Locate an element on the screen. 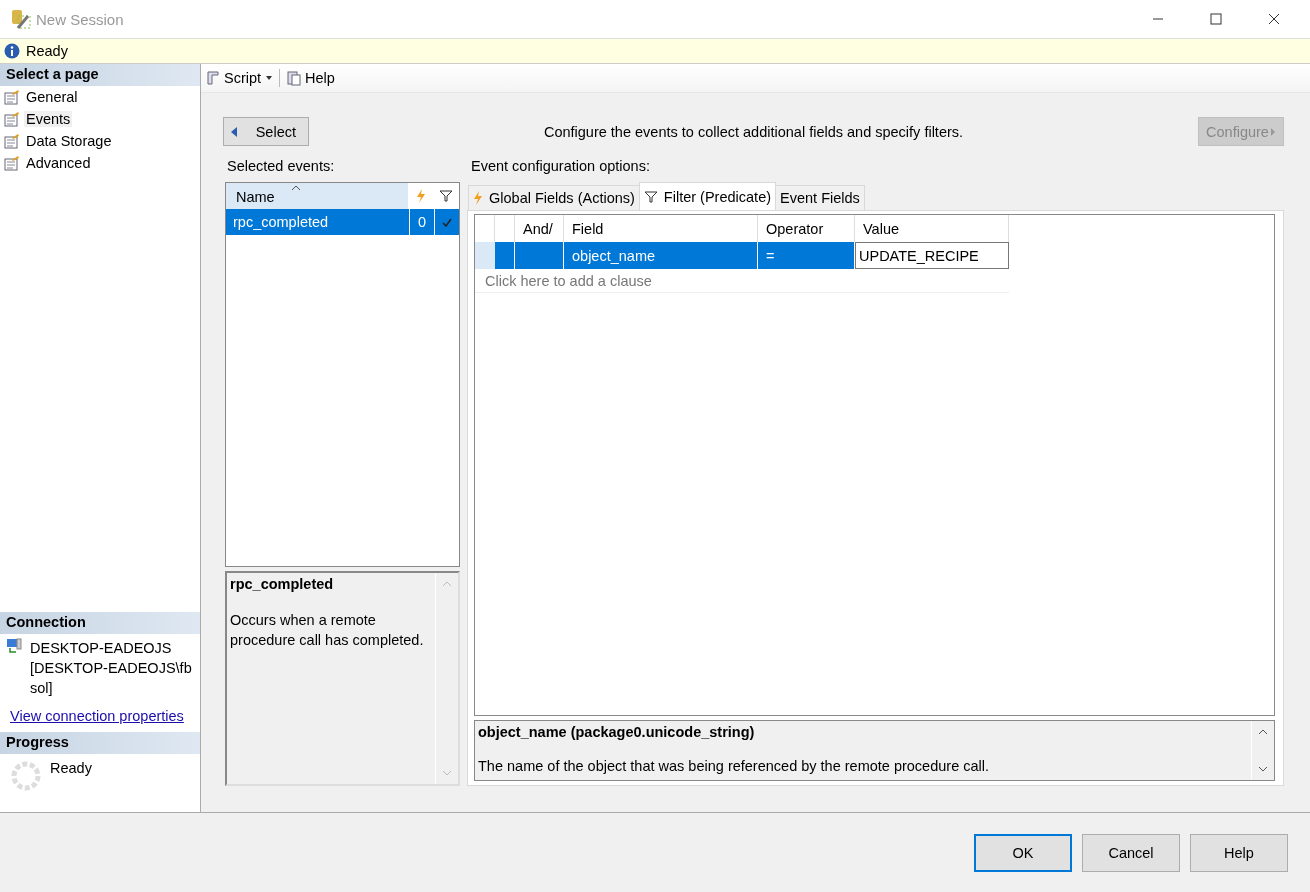 Image resolution: width=1310 pixels, height=892 pixels. dialog-button: Cancel is located at coordinates (1131, 852).